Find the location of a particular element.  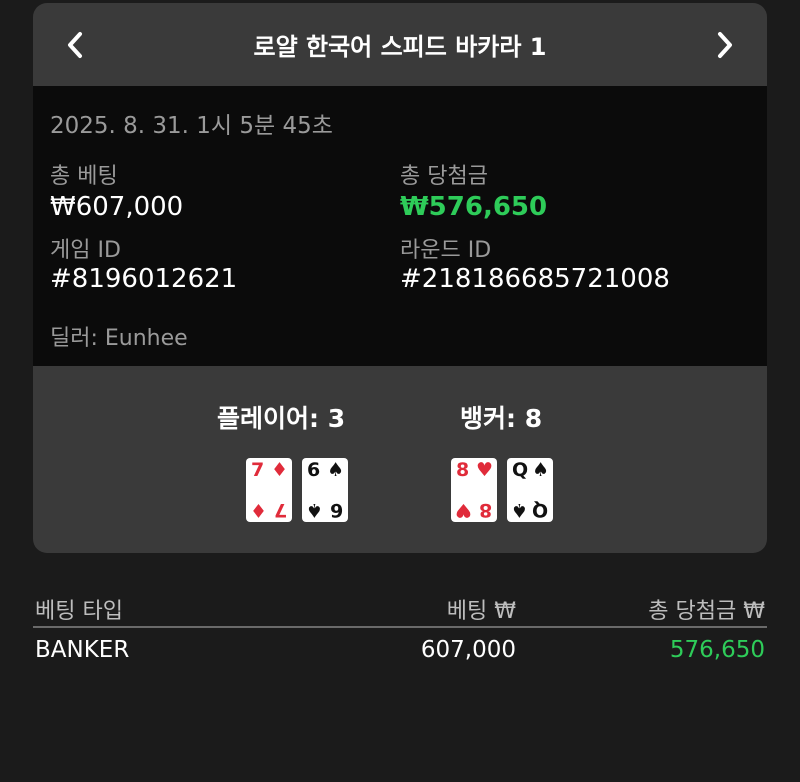

banker-card-1-suit-bottom: ♥ is located at coordinates (464, 510).